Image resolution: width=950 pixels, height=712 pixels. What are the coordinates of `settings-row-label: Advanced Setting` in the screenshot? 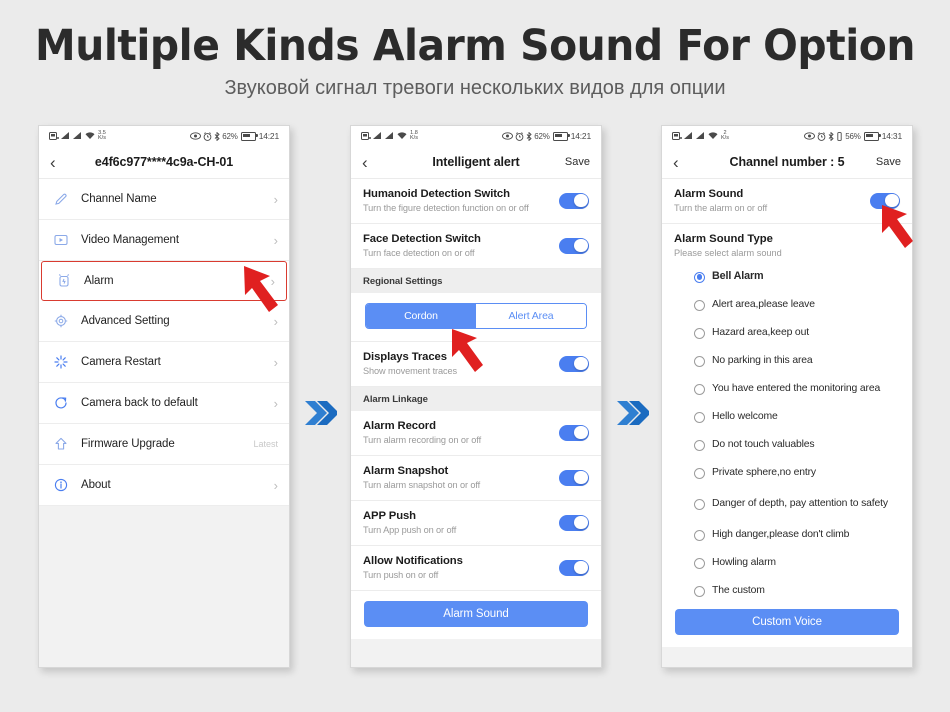 It's located at (125, 321).